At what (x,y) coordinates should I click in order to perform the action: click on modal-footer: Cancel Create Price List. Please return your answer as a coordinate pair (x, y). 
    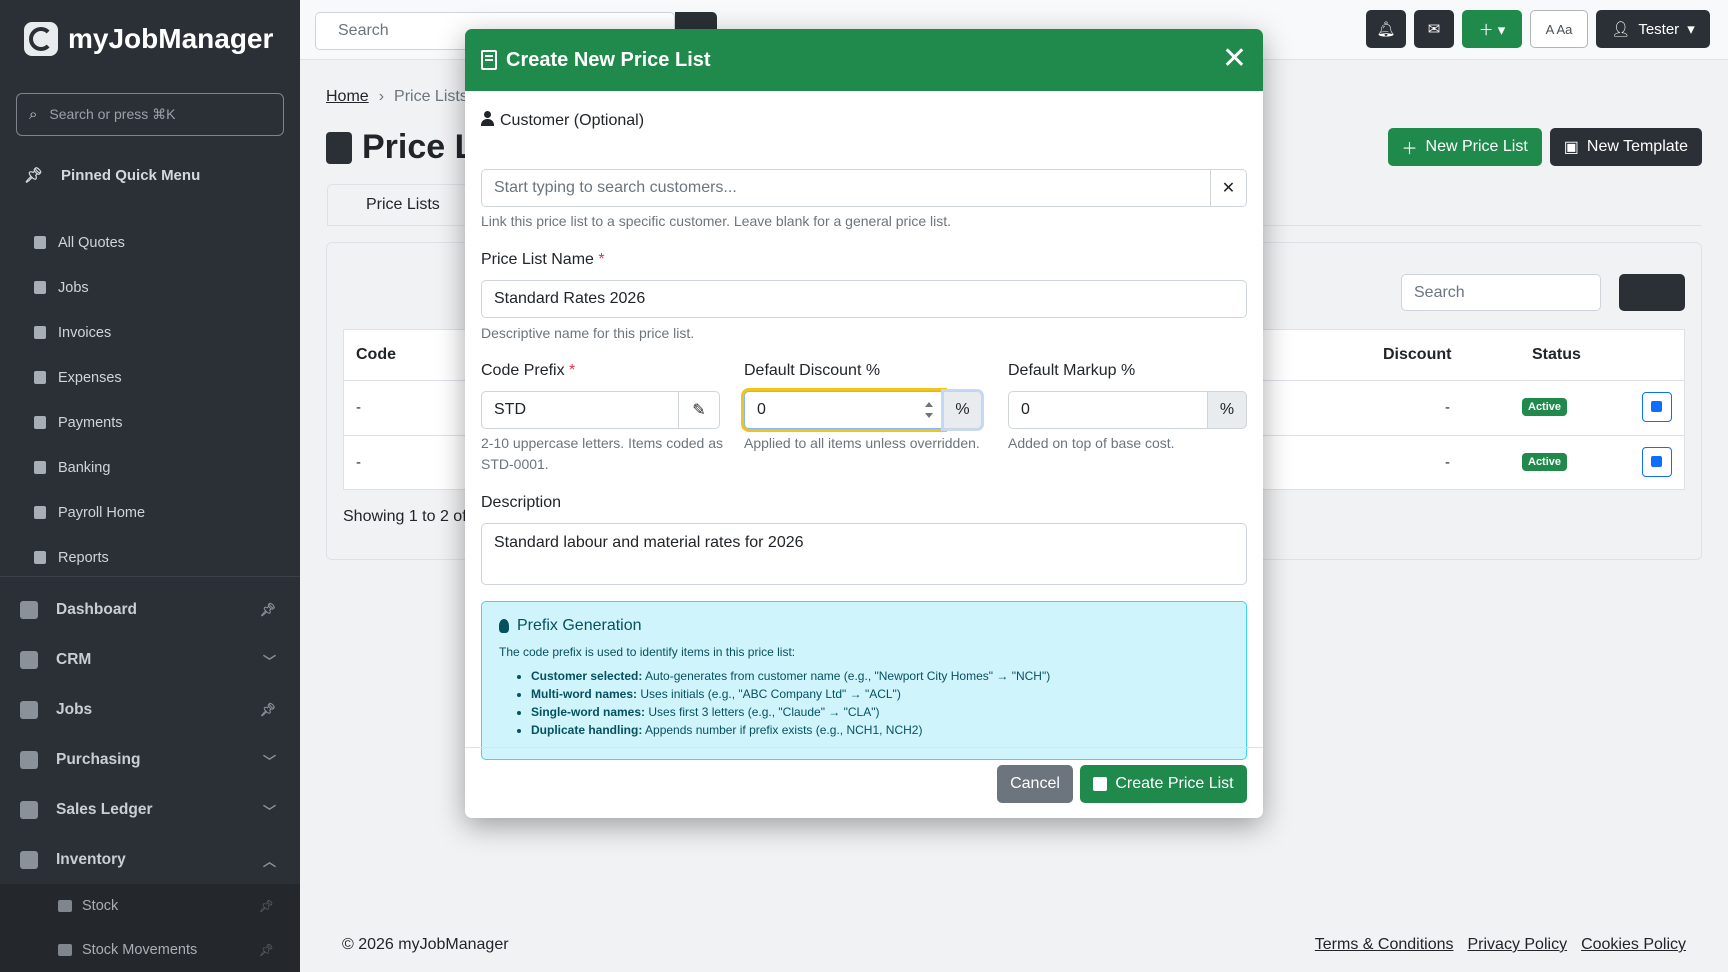
    Looking at the image, I should click on (864, 782).